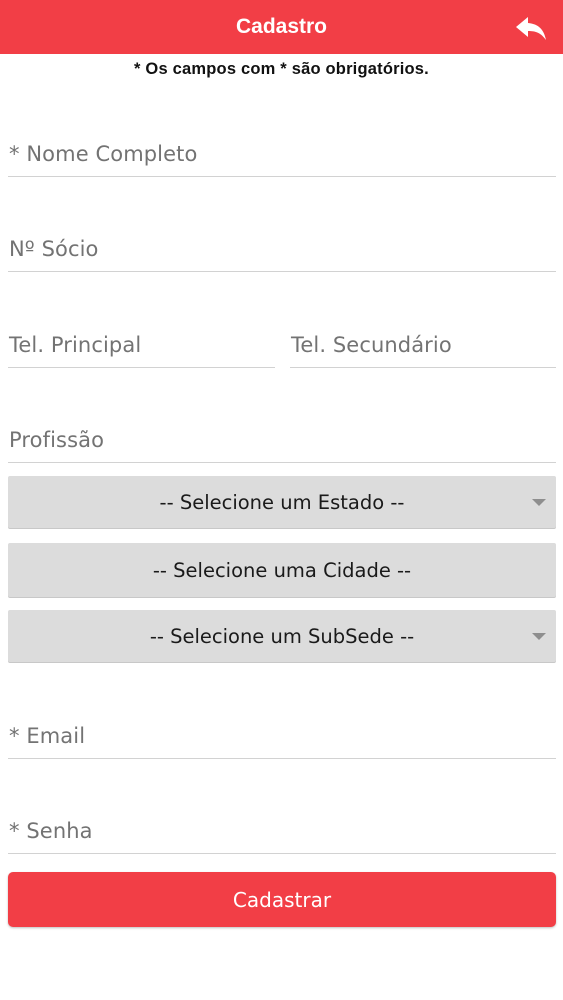  I want to click on main-phone-placeholder: Tel. Principal, so click(75, 345).